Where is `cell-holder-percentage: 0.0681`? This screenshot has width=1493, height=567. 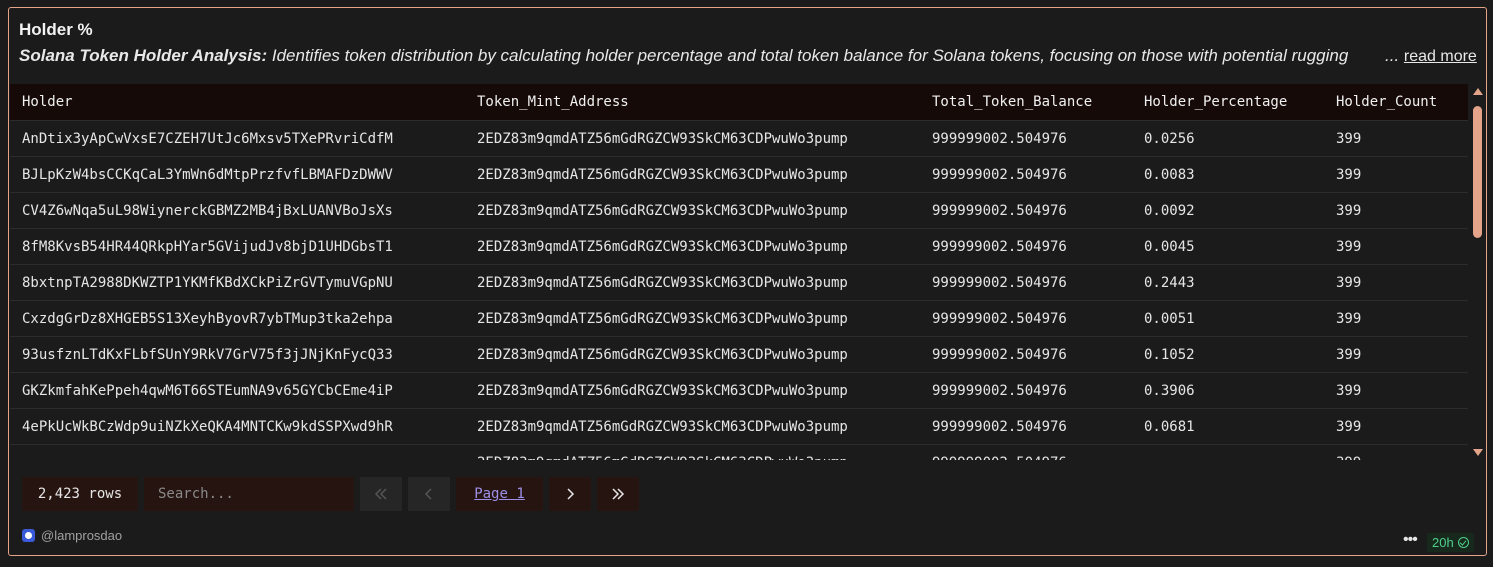
cell-holder-percentage: 0.0681 is located at coordinates (1228, 426).